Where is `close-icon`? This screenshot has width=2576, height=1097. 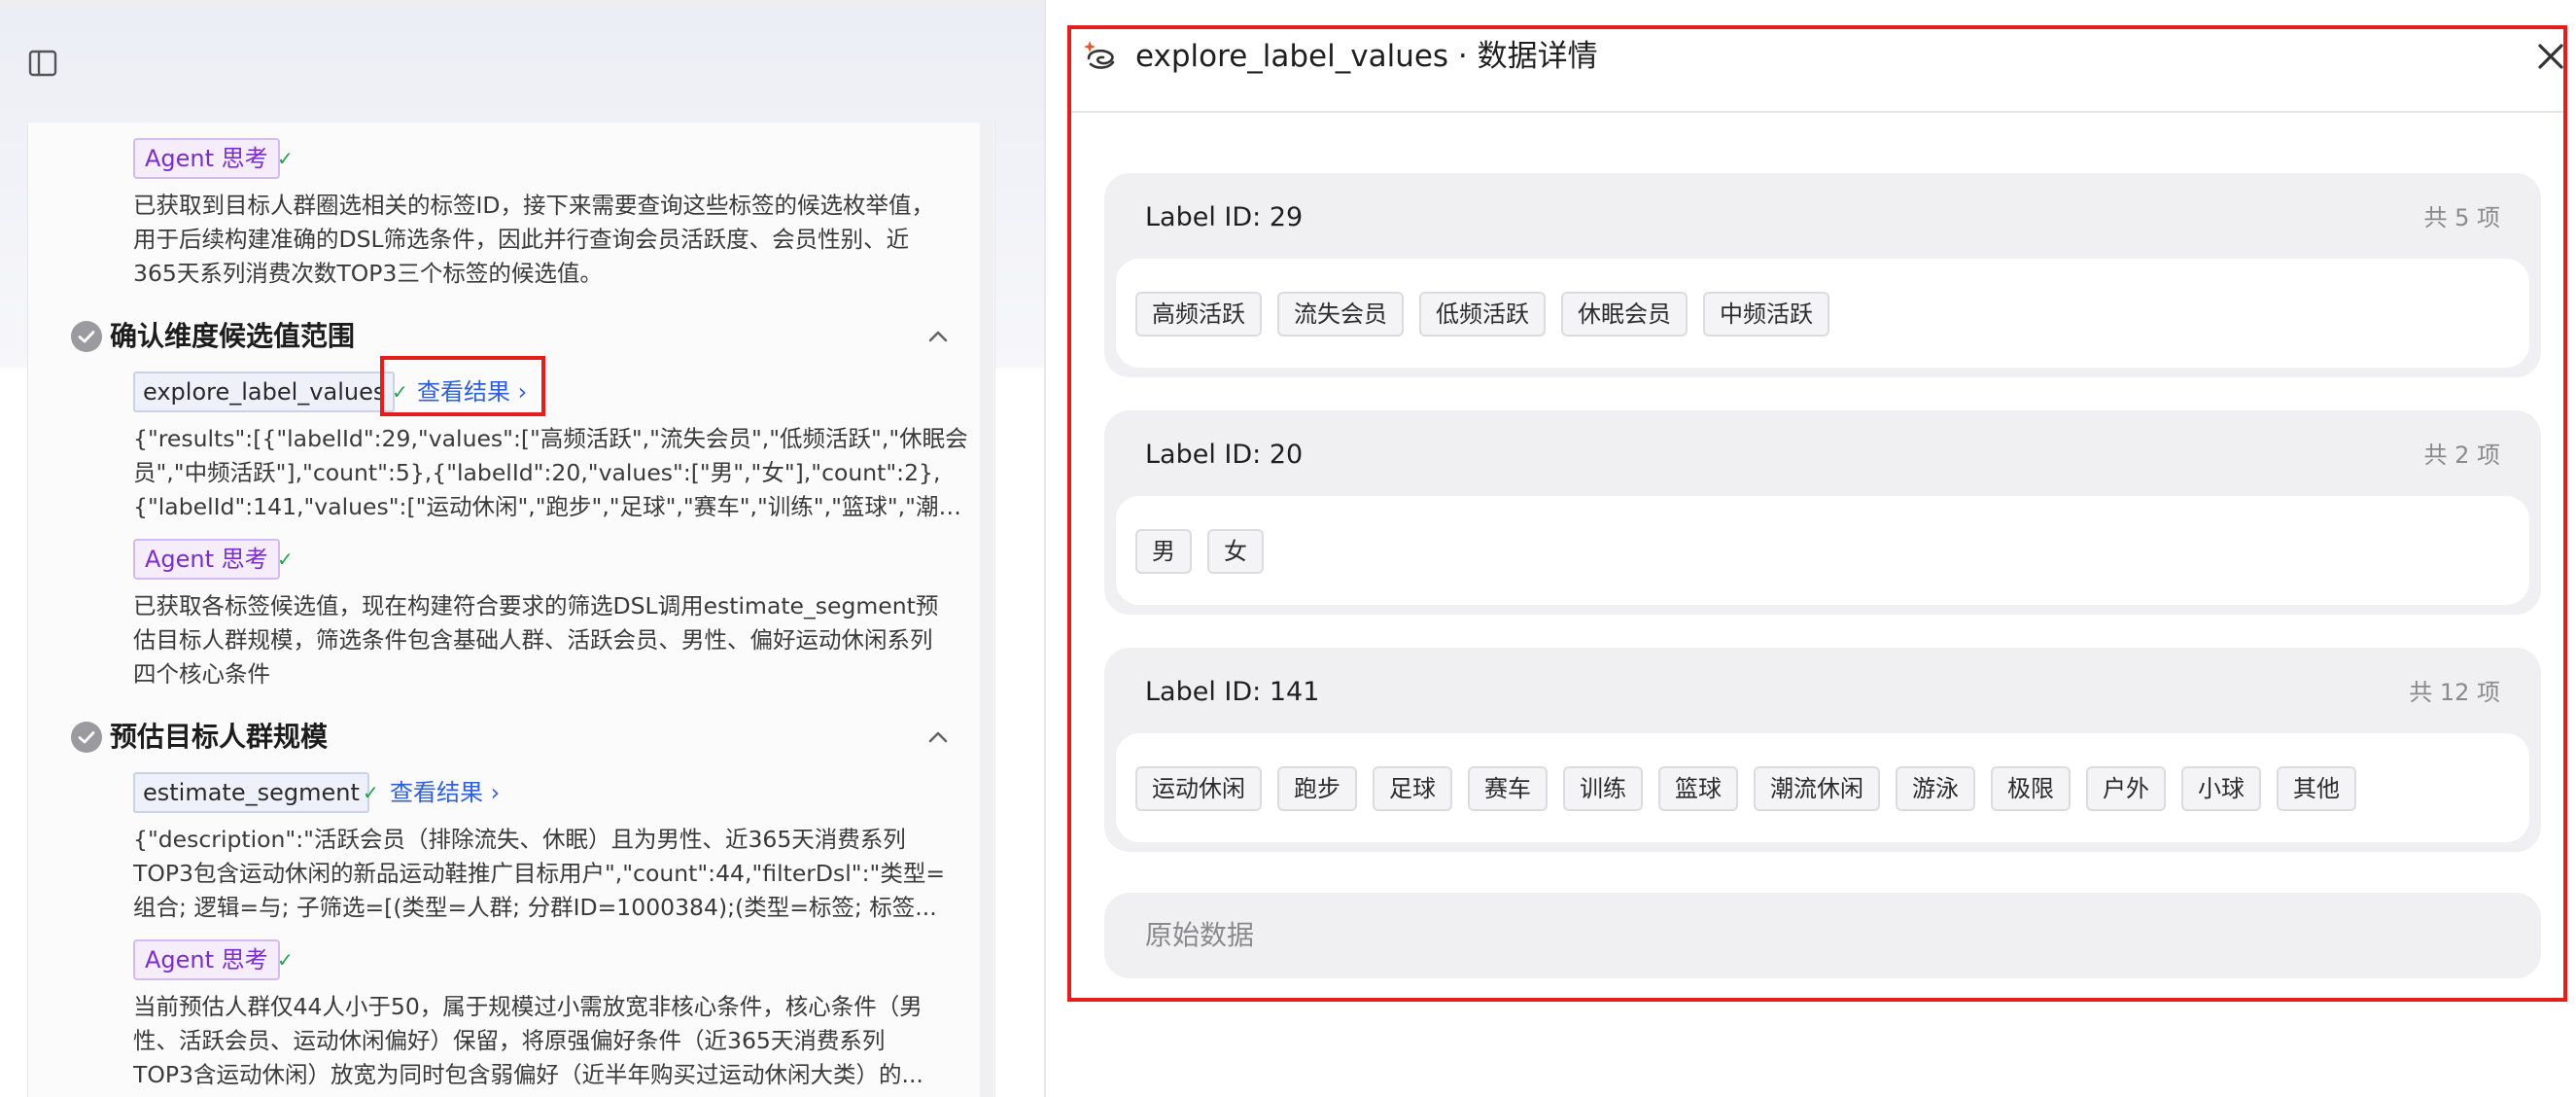 close-icon is located at coordinates (2550, 56).